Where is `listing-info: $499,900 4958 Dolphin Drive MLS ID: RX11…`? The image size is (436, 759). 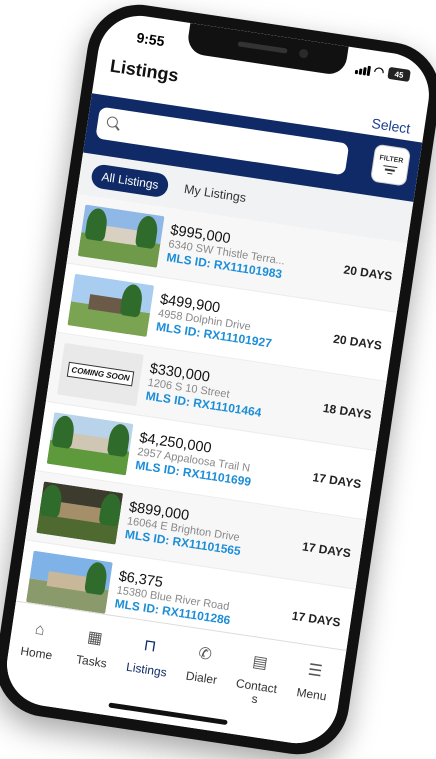
listing-info: $499,900 4958 Dolphin Drive MLS ID: RX11… is located at coordinates (242, 324).